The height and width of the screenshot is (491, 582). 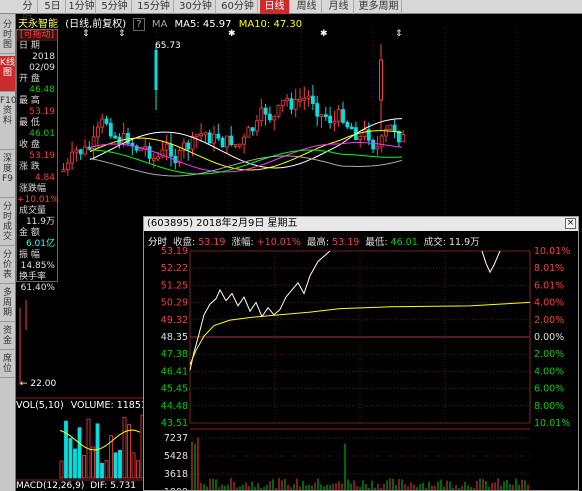 I want to click on price-axis-label: 49.32, so click(x=174, y=320).